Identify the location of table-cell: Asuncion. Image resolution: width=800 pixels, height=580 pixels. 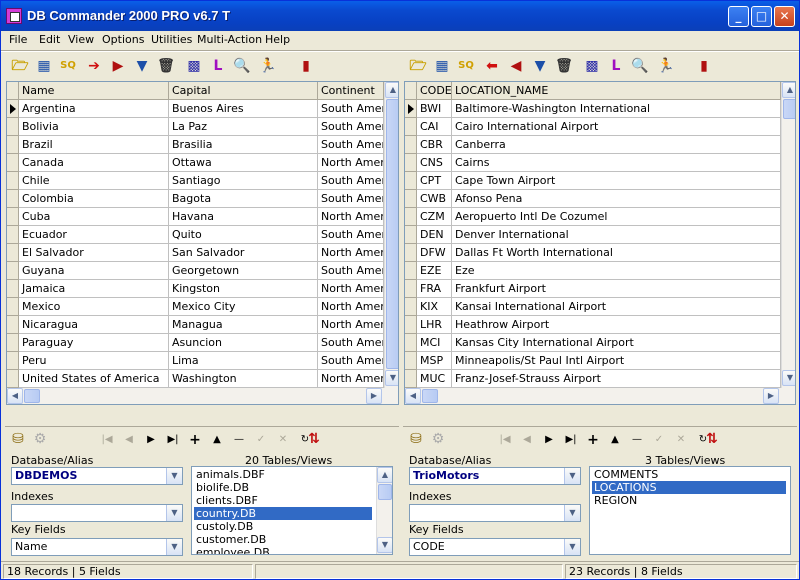
(243, 343).